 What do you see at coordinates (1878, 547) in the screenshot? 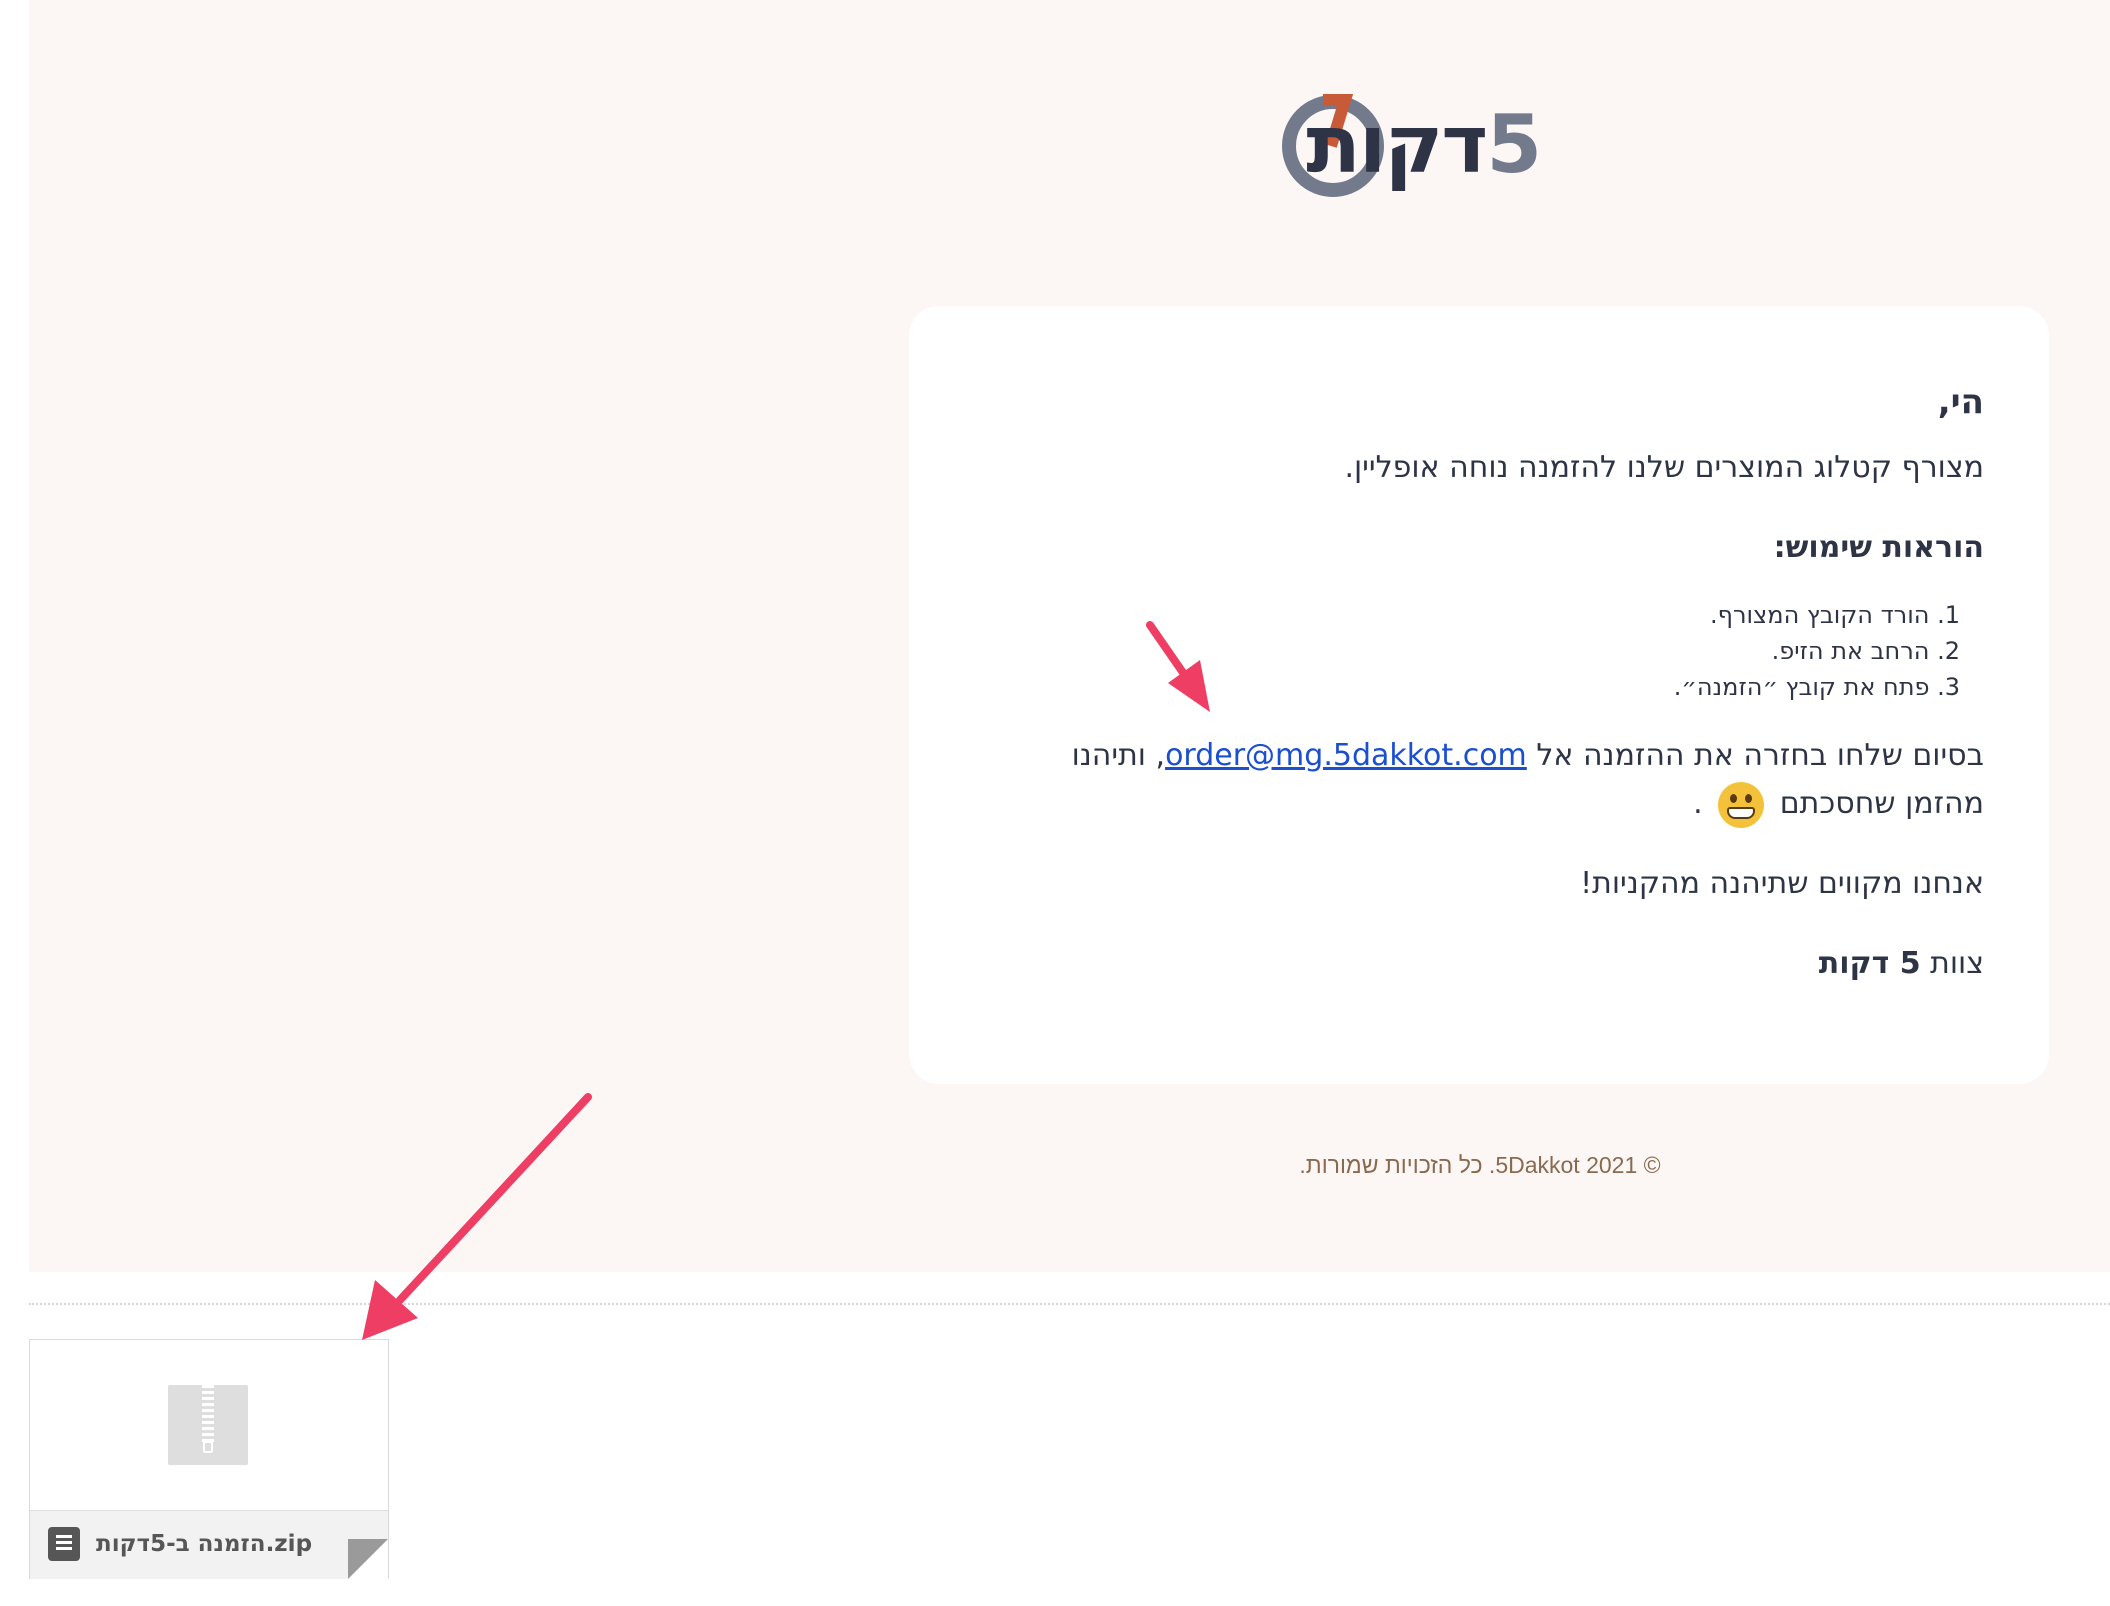
I see `instructions-title: הוראות שימוש:` at bounding box center [1878, 547].